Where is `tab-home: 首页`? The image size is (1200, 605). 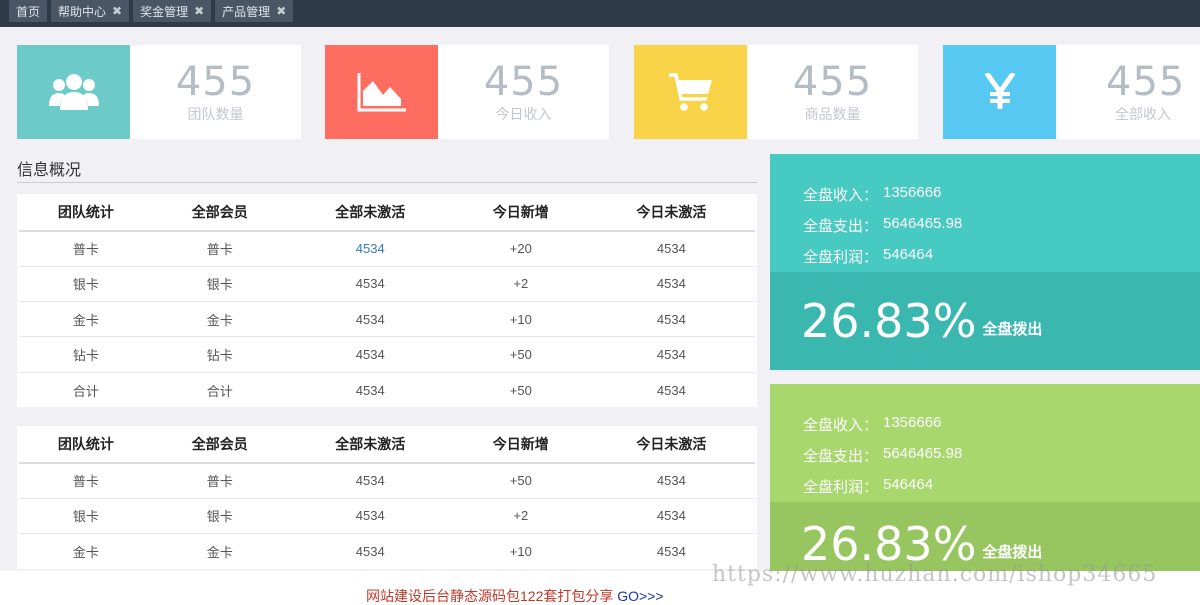
tab-home: 首页 is located at coordinates (28, 11).